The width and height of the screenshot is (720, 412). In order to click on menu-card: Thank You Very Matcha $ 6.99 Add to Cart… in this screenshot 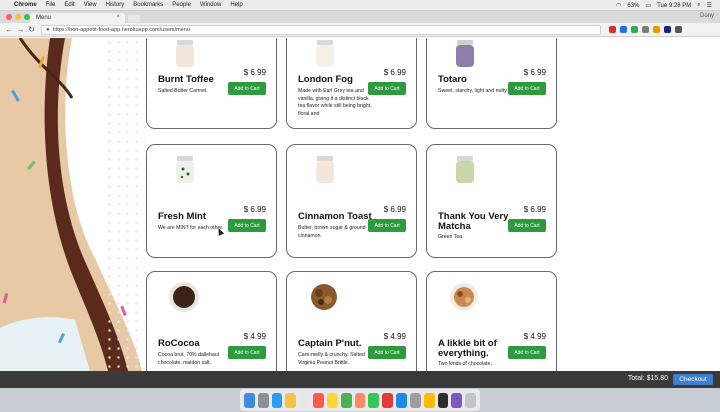, I will do `click(491, 201)`.